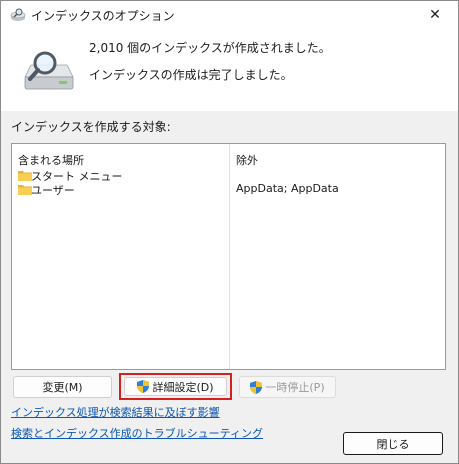 This screenshot has width=459, height=464. What do you see at coordinates (229, 15) in the screenshot?
I see `title-bar: インデックスのオプション ✕` at bounding box center [229, 15].